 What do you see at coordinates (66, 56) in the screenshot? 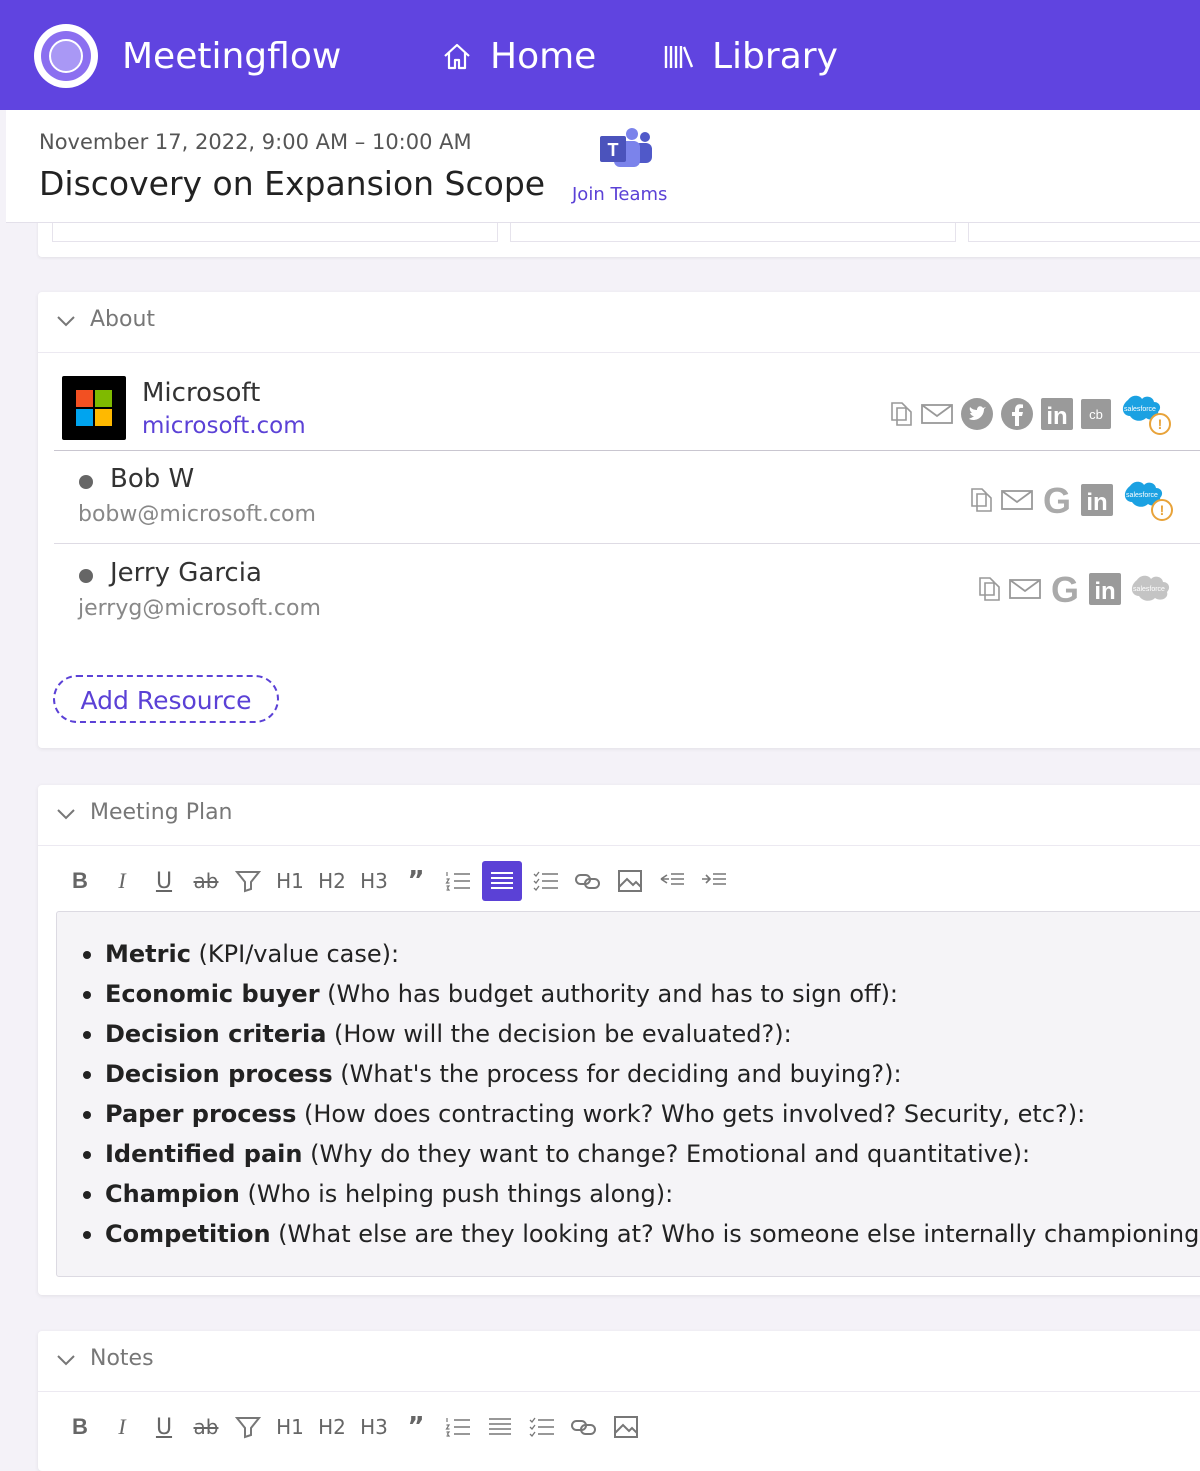
I see `meetingflow-logo-icon` at bounding box center [66, 56].